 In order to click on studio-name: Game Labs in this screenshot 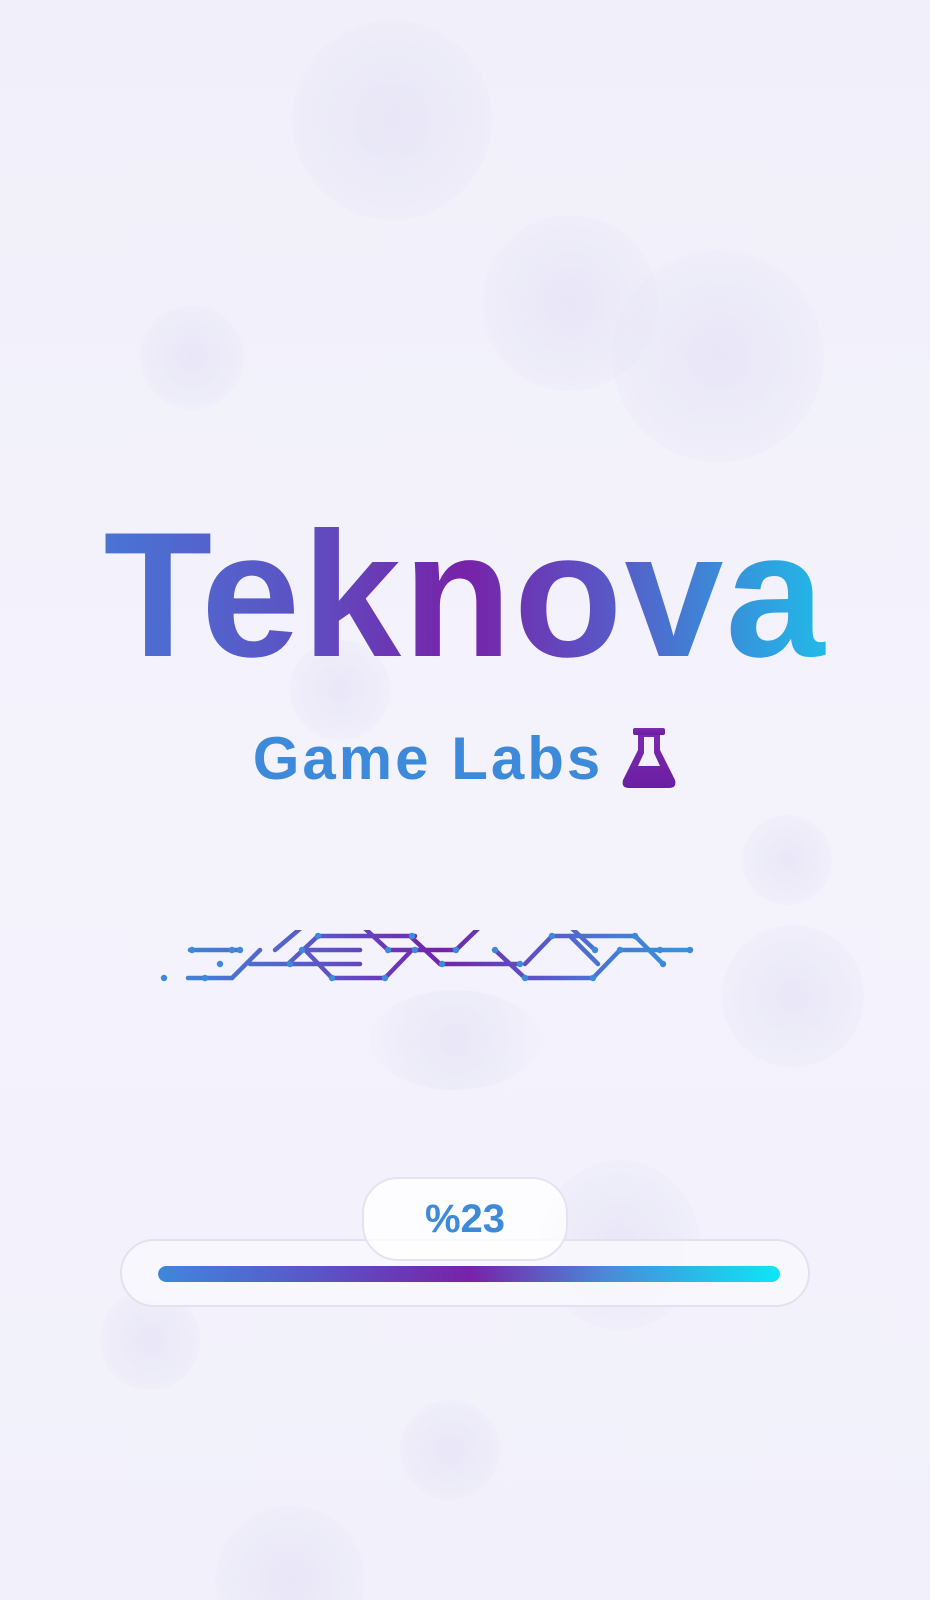, I will do `click(428, 758)`.